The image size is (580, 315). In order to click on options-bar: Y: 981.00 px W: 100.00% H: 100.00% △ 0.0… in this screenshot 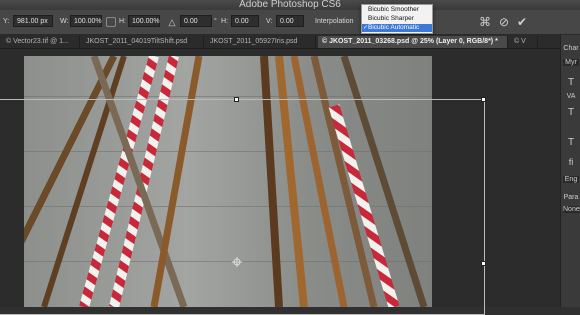, I will do `click(290, 22)`.